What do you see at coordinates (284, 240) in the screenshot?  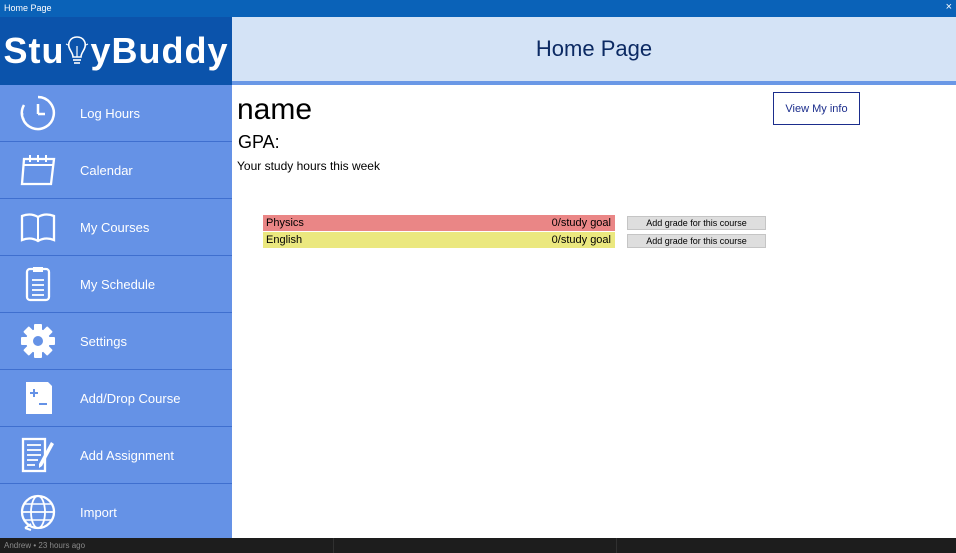 I see `course-name: English` at bounding box center [284, 240].